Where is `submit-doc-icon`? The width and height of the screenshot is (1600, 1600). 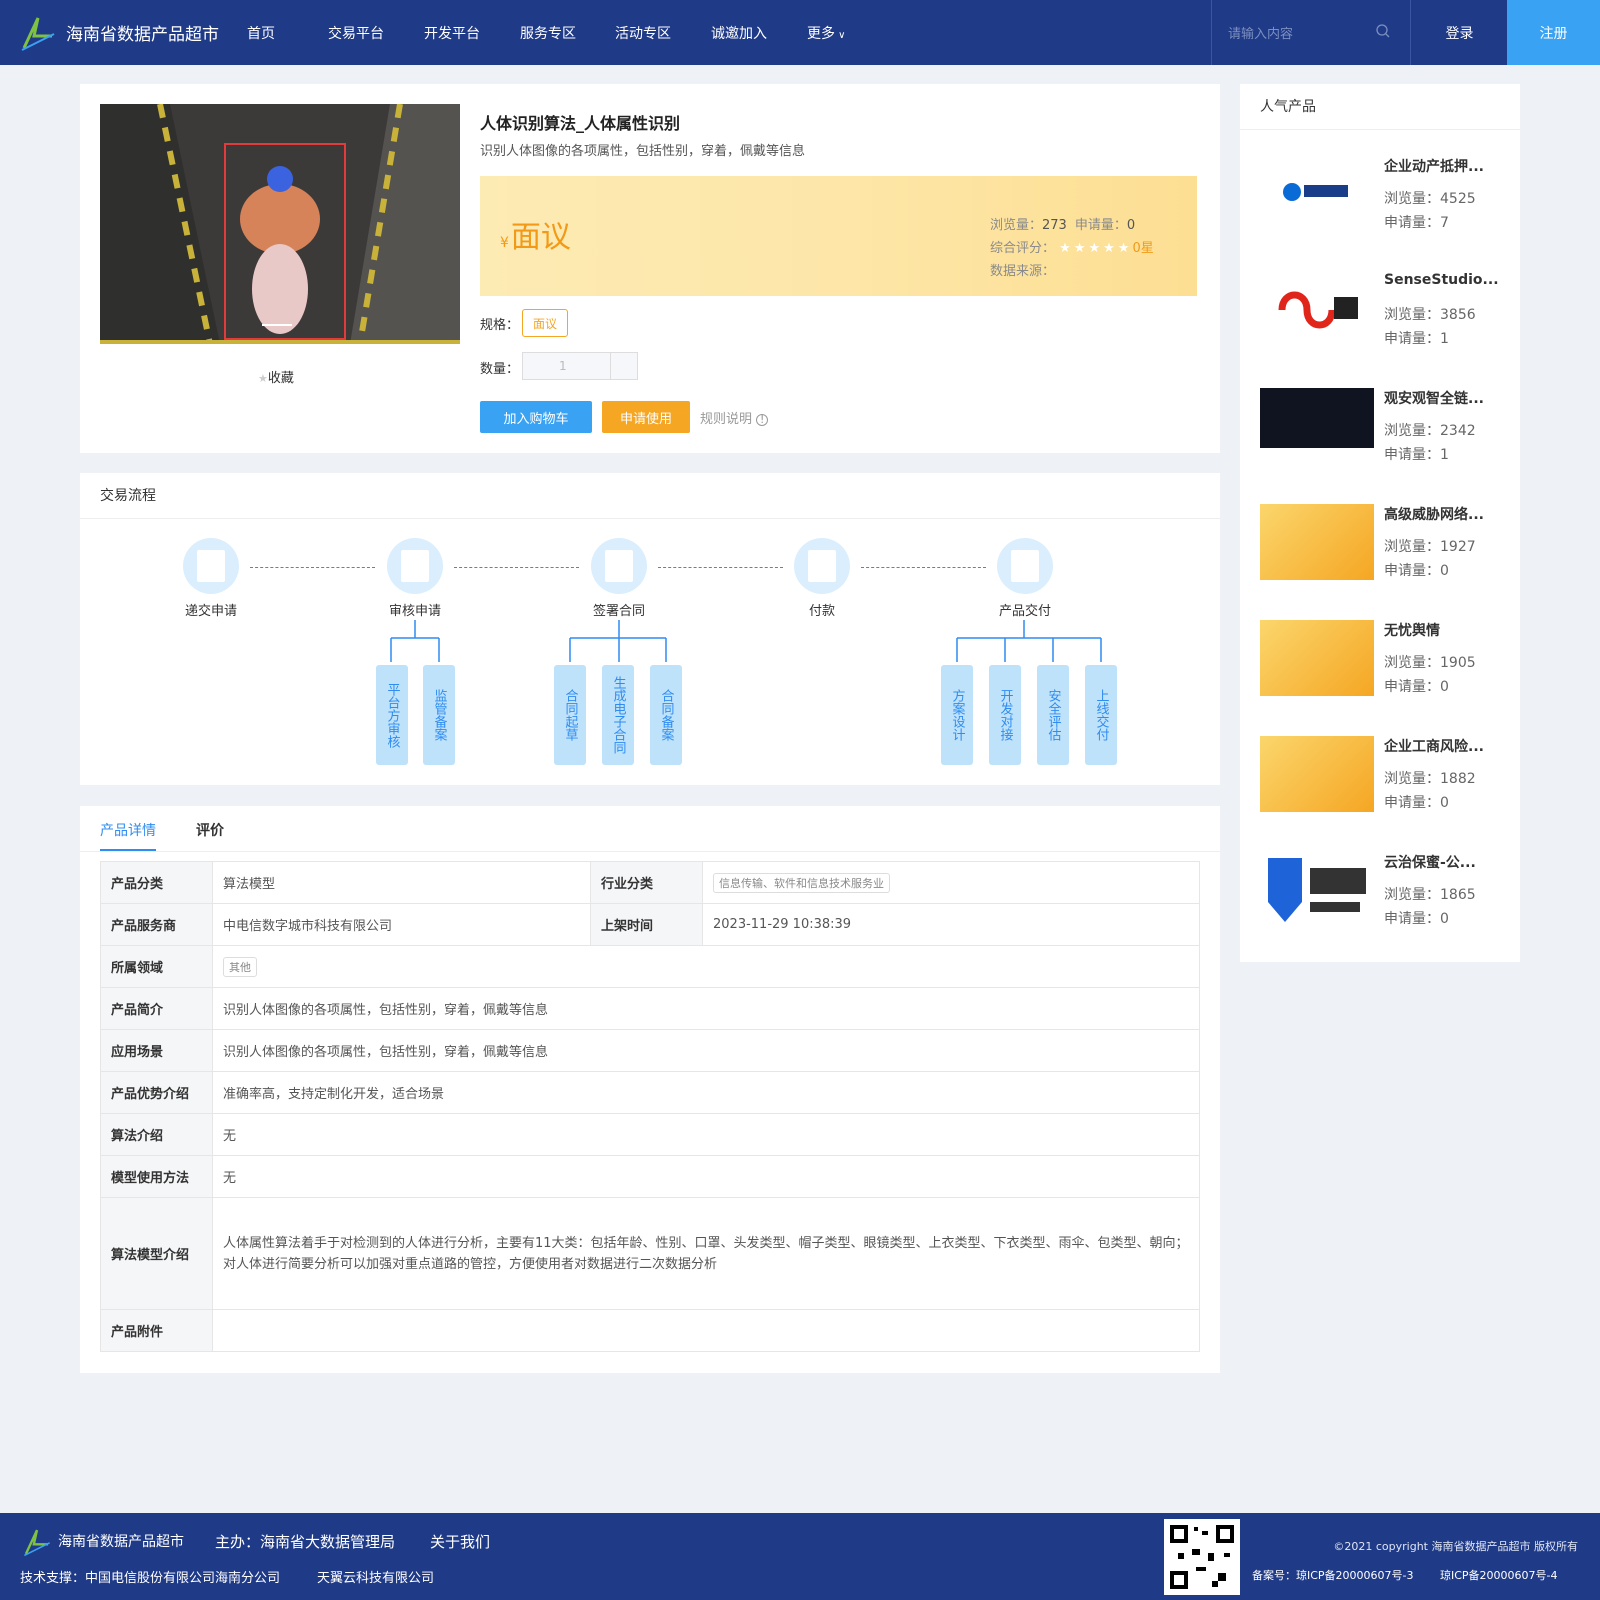
submit-doc-icon is located at coordinates (211, 566).